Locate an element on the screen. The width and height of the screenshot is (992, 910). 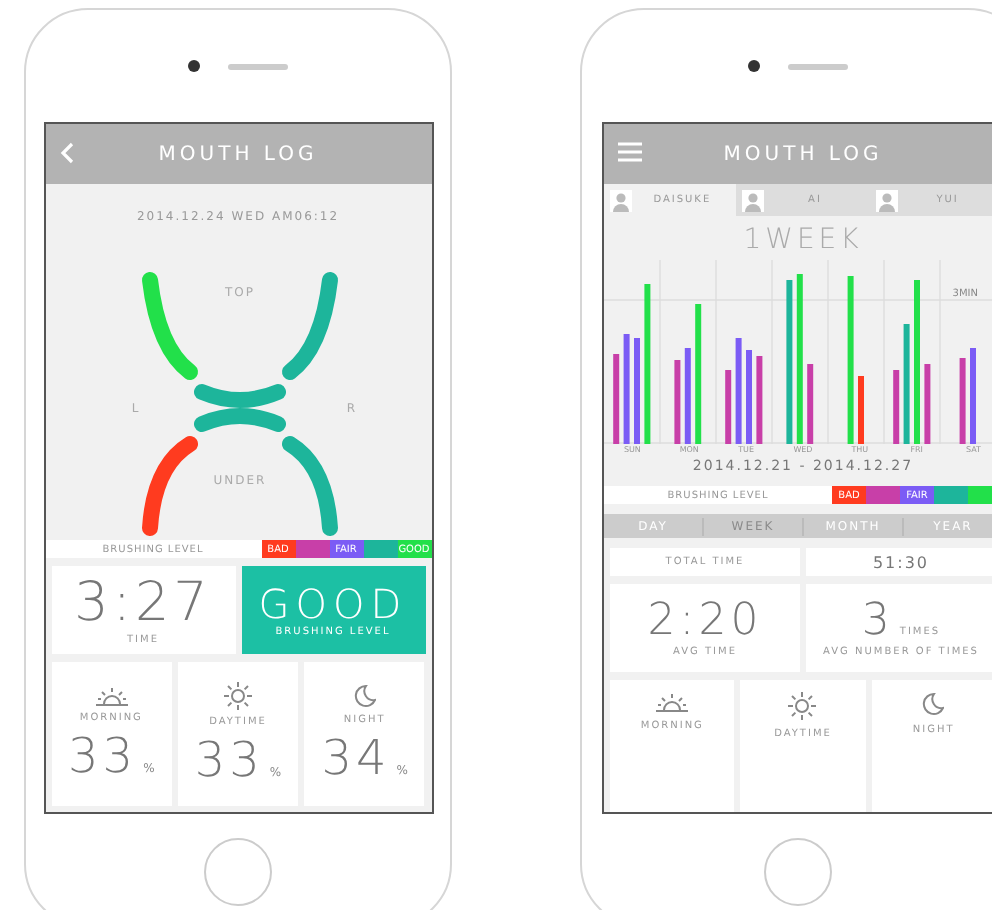
time-value: 3:27 is located at coordinates (143, 604).